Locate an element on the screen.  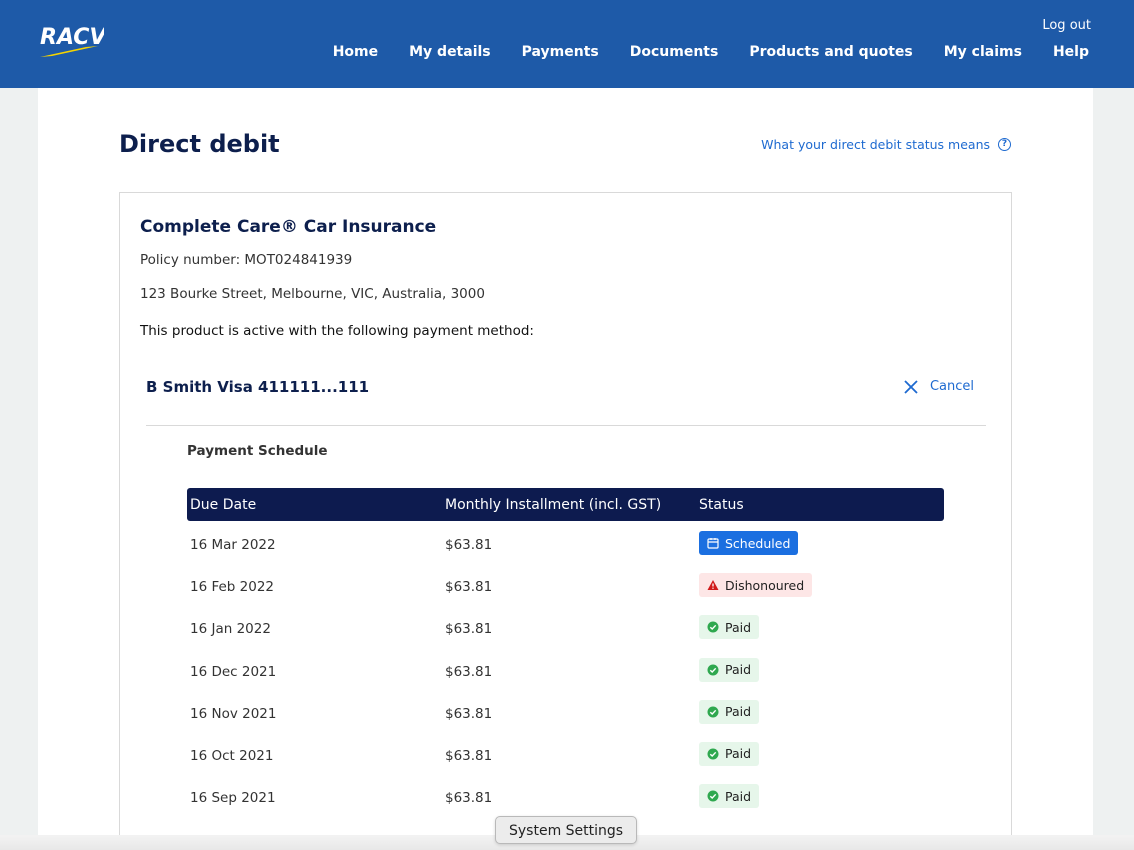
divider is located at coordinates (566, 425).